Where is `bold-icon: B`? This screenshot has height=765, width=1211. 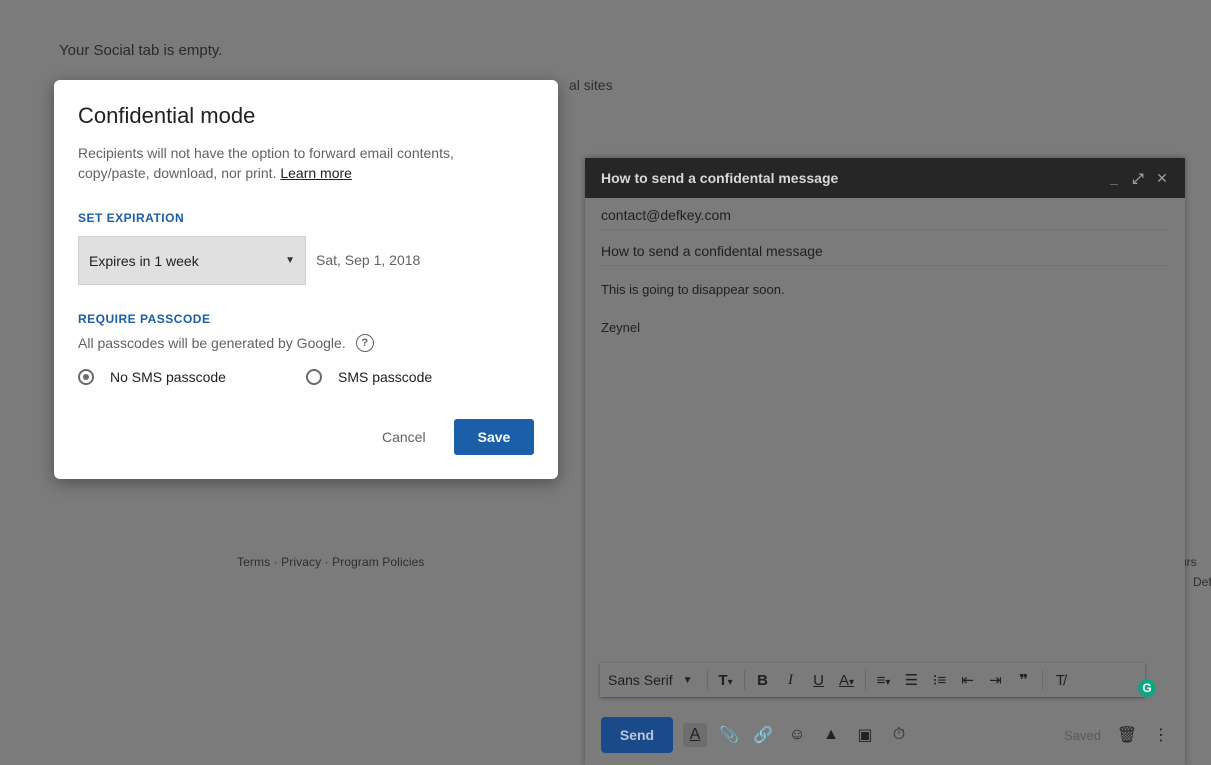 bold-icon: B is located at coordinates (763, 680).